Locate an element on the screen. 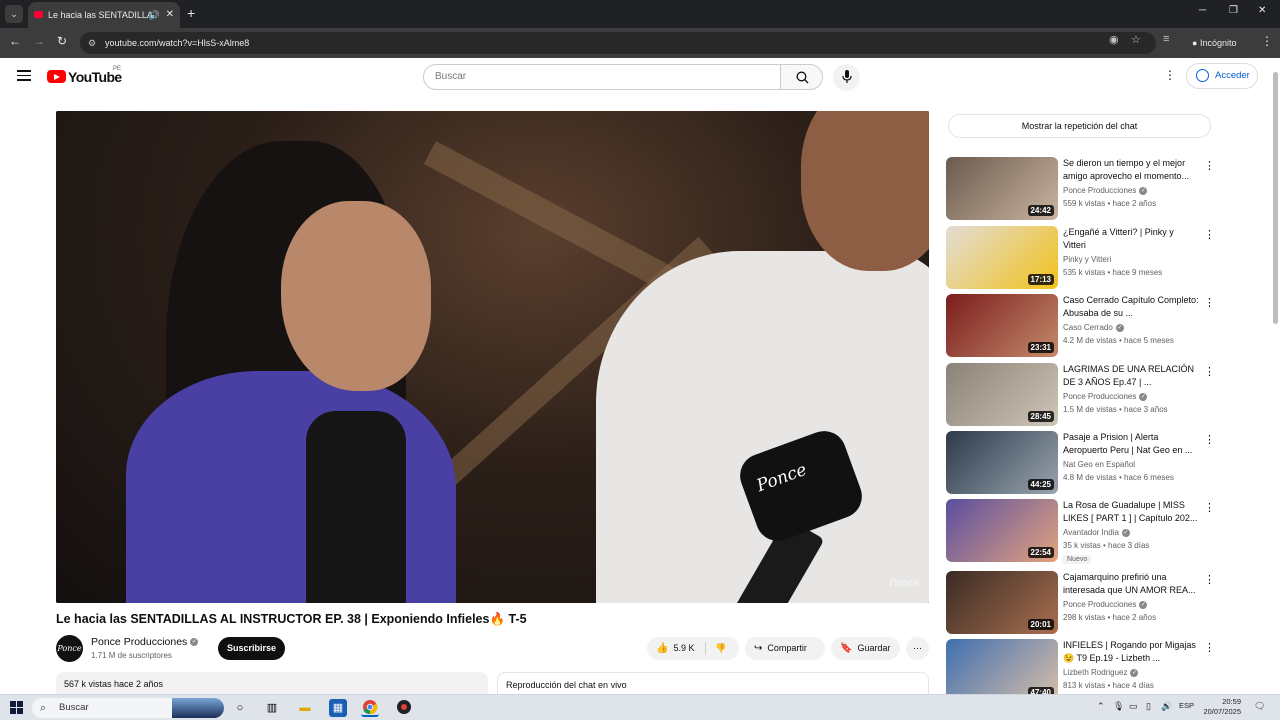 The width and height of the screenshot is (1280, 720). video-thumbnail: 17:13 is located at coordinates (1002, 257).